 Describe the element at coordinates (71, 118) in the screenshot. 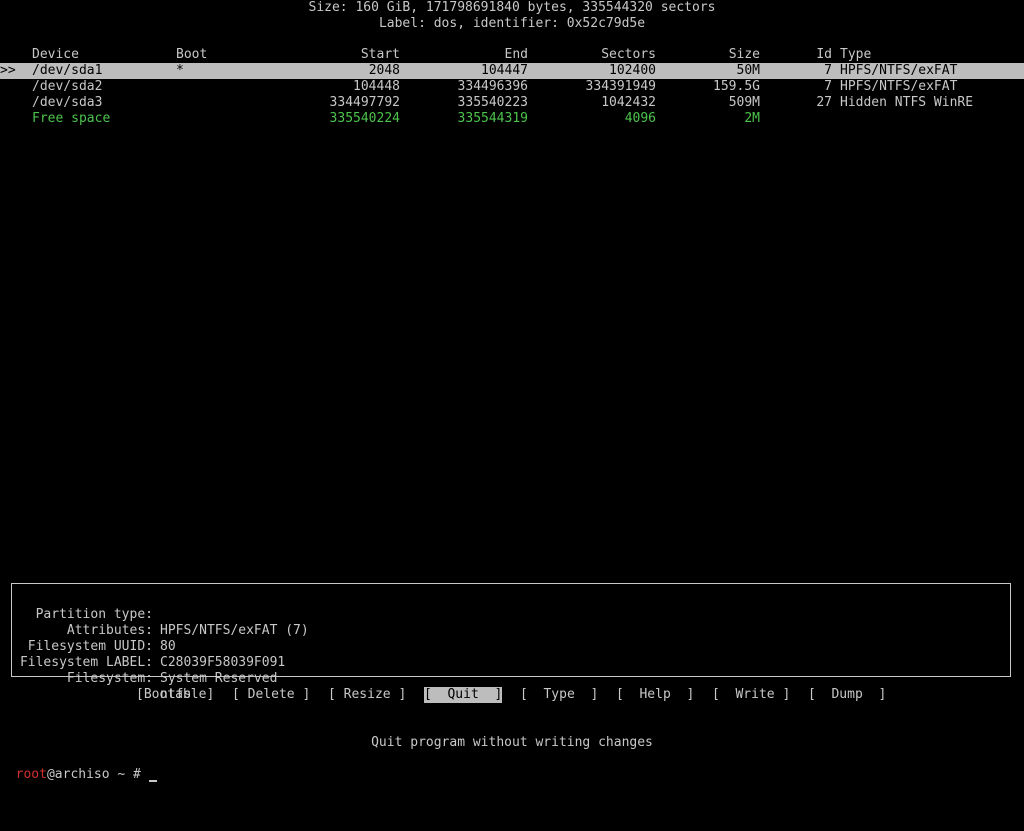

I see `row-device: Free space` at that location.